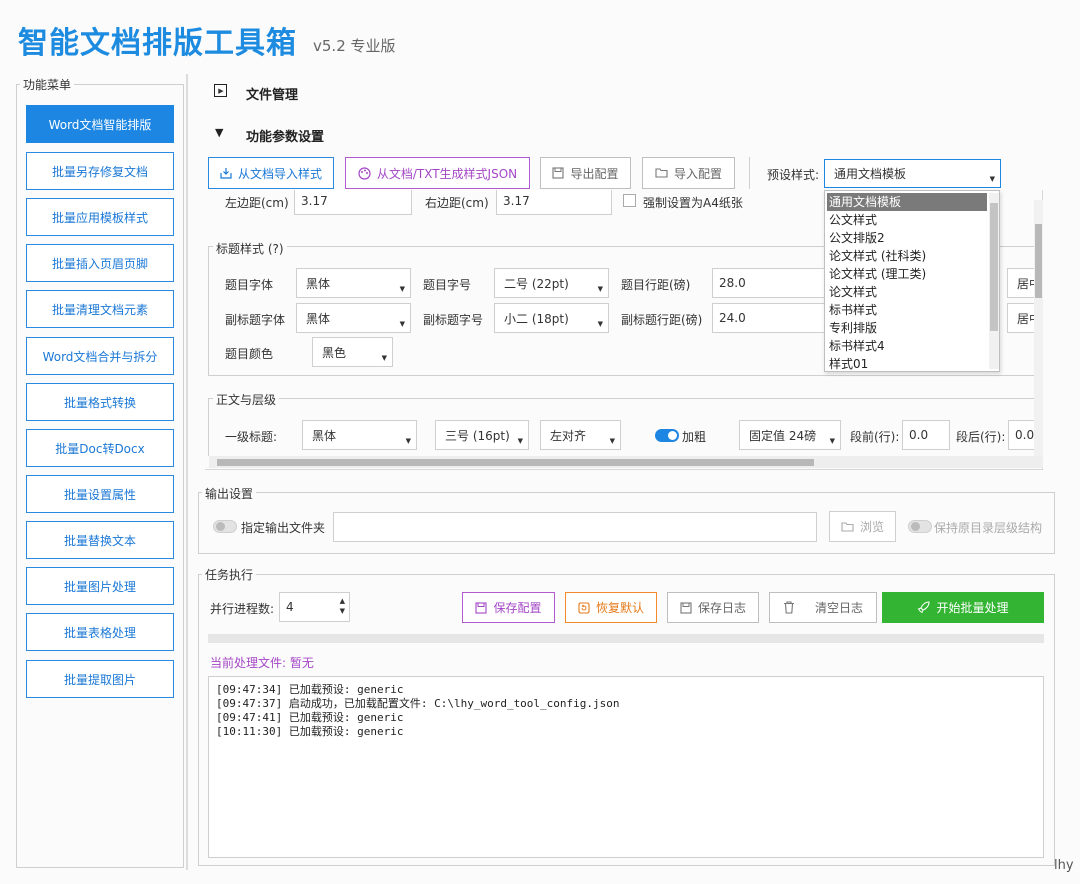 This screenshot has width=1080, height=884. What do you see at coordinates (272, 93) in the screenshot?
I see `section-file-management: 文件管理` at bounding box center [272, 93].